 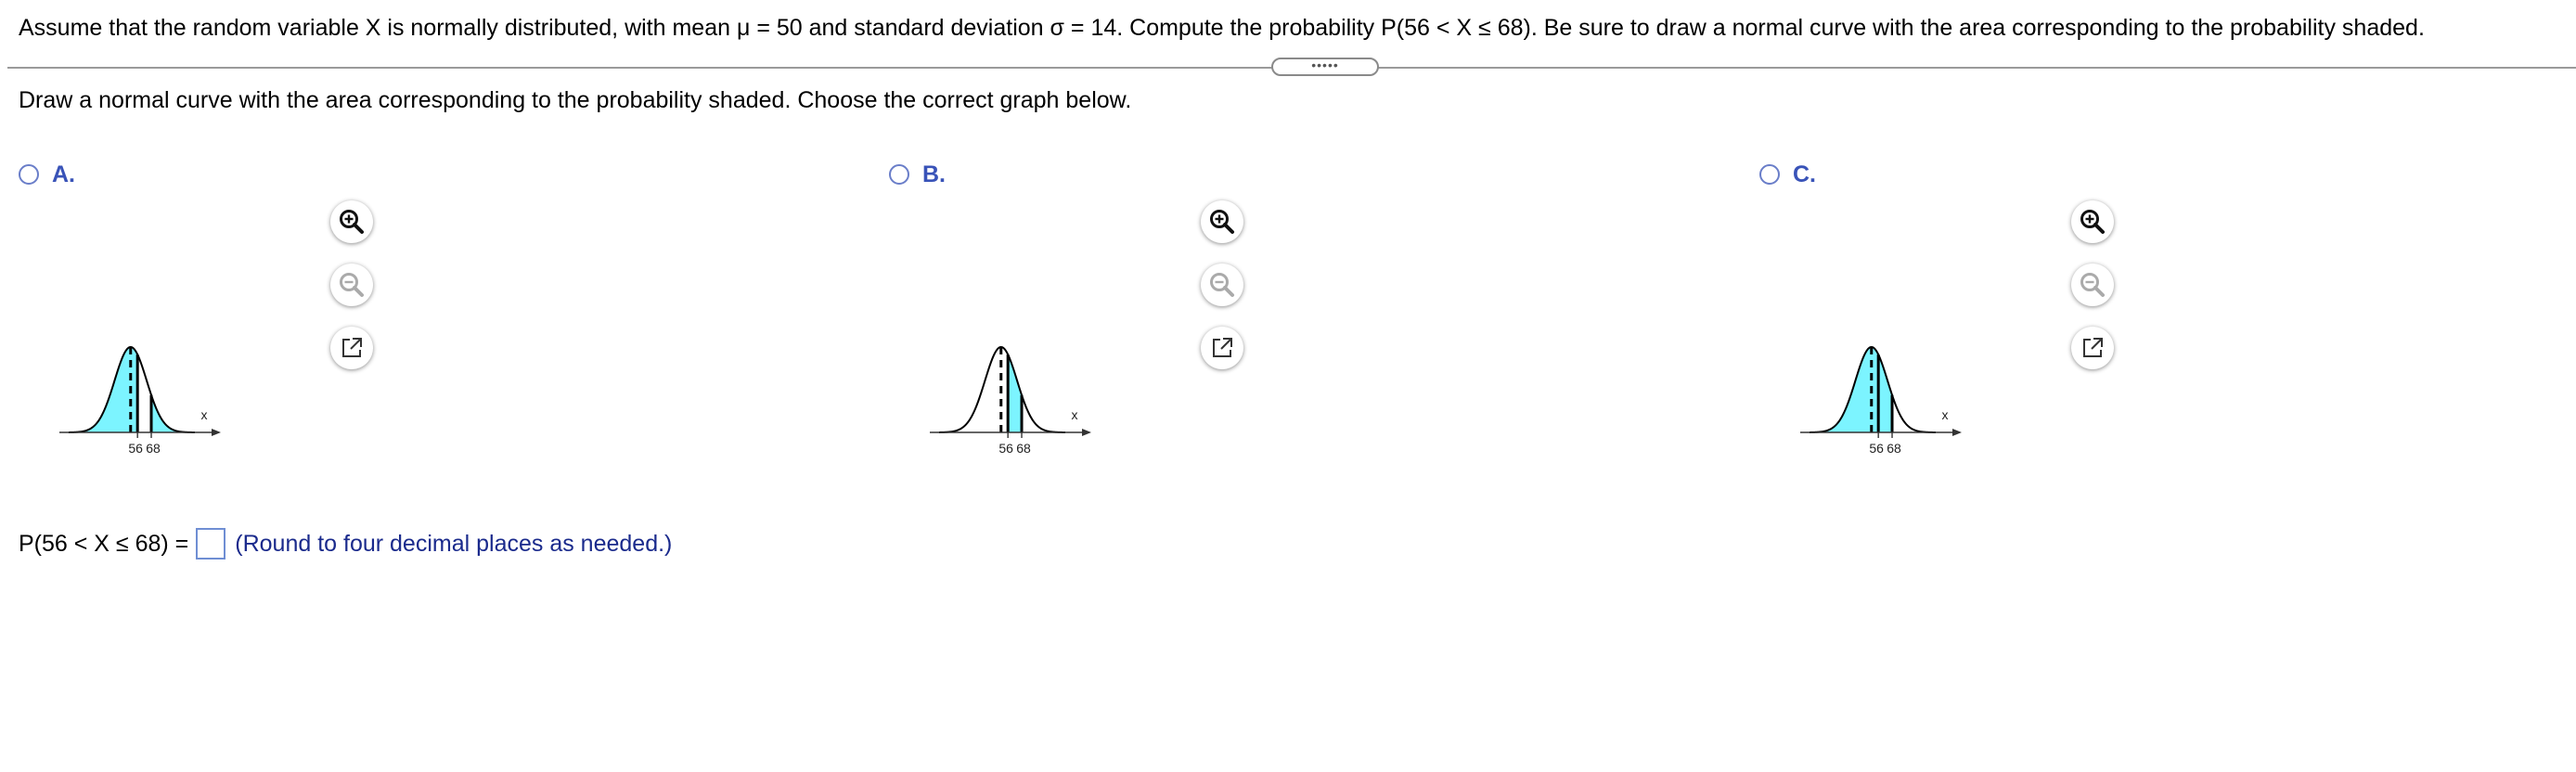 I want to click on option-a-zoom-in-button, so click(x=351, y=222).